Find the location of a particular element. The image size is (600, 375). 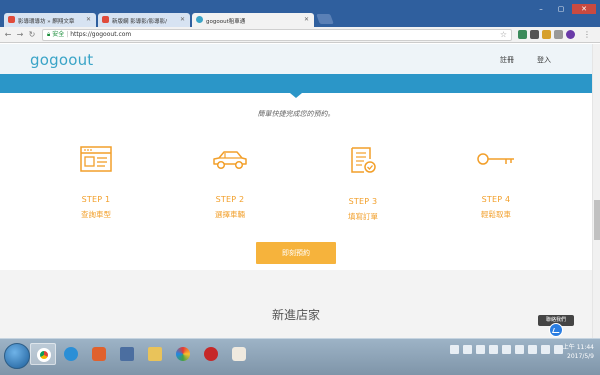

paint-icon is located at coordinates (239, 354).